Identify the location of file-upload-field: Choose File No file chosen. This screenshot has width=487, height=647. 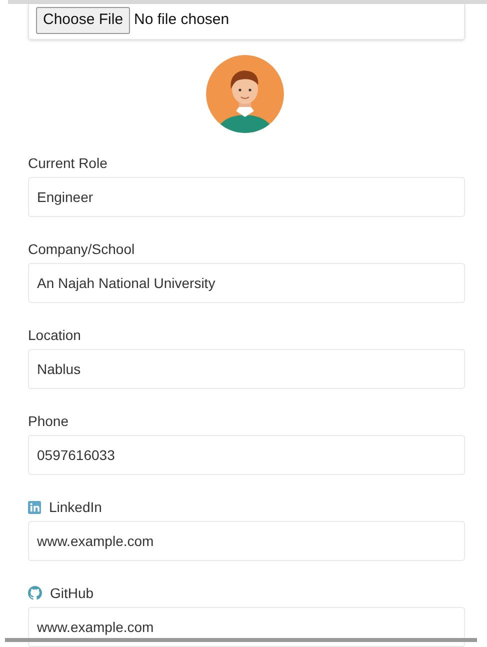
(246, 22).